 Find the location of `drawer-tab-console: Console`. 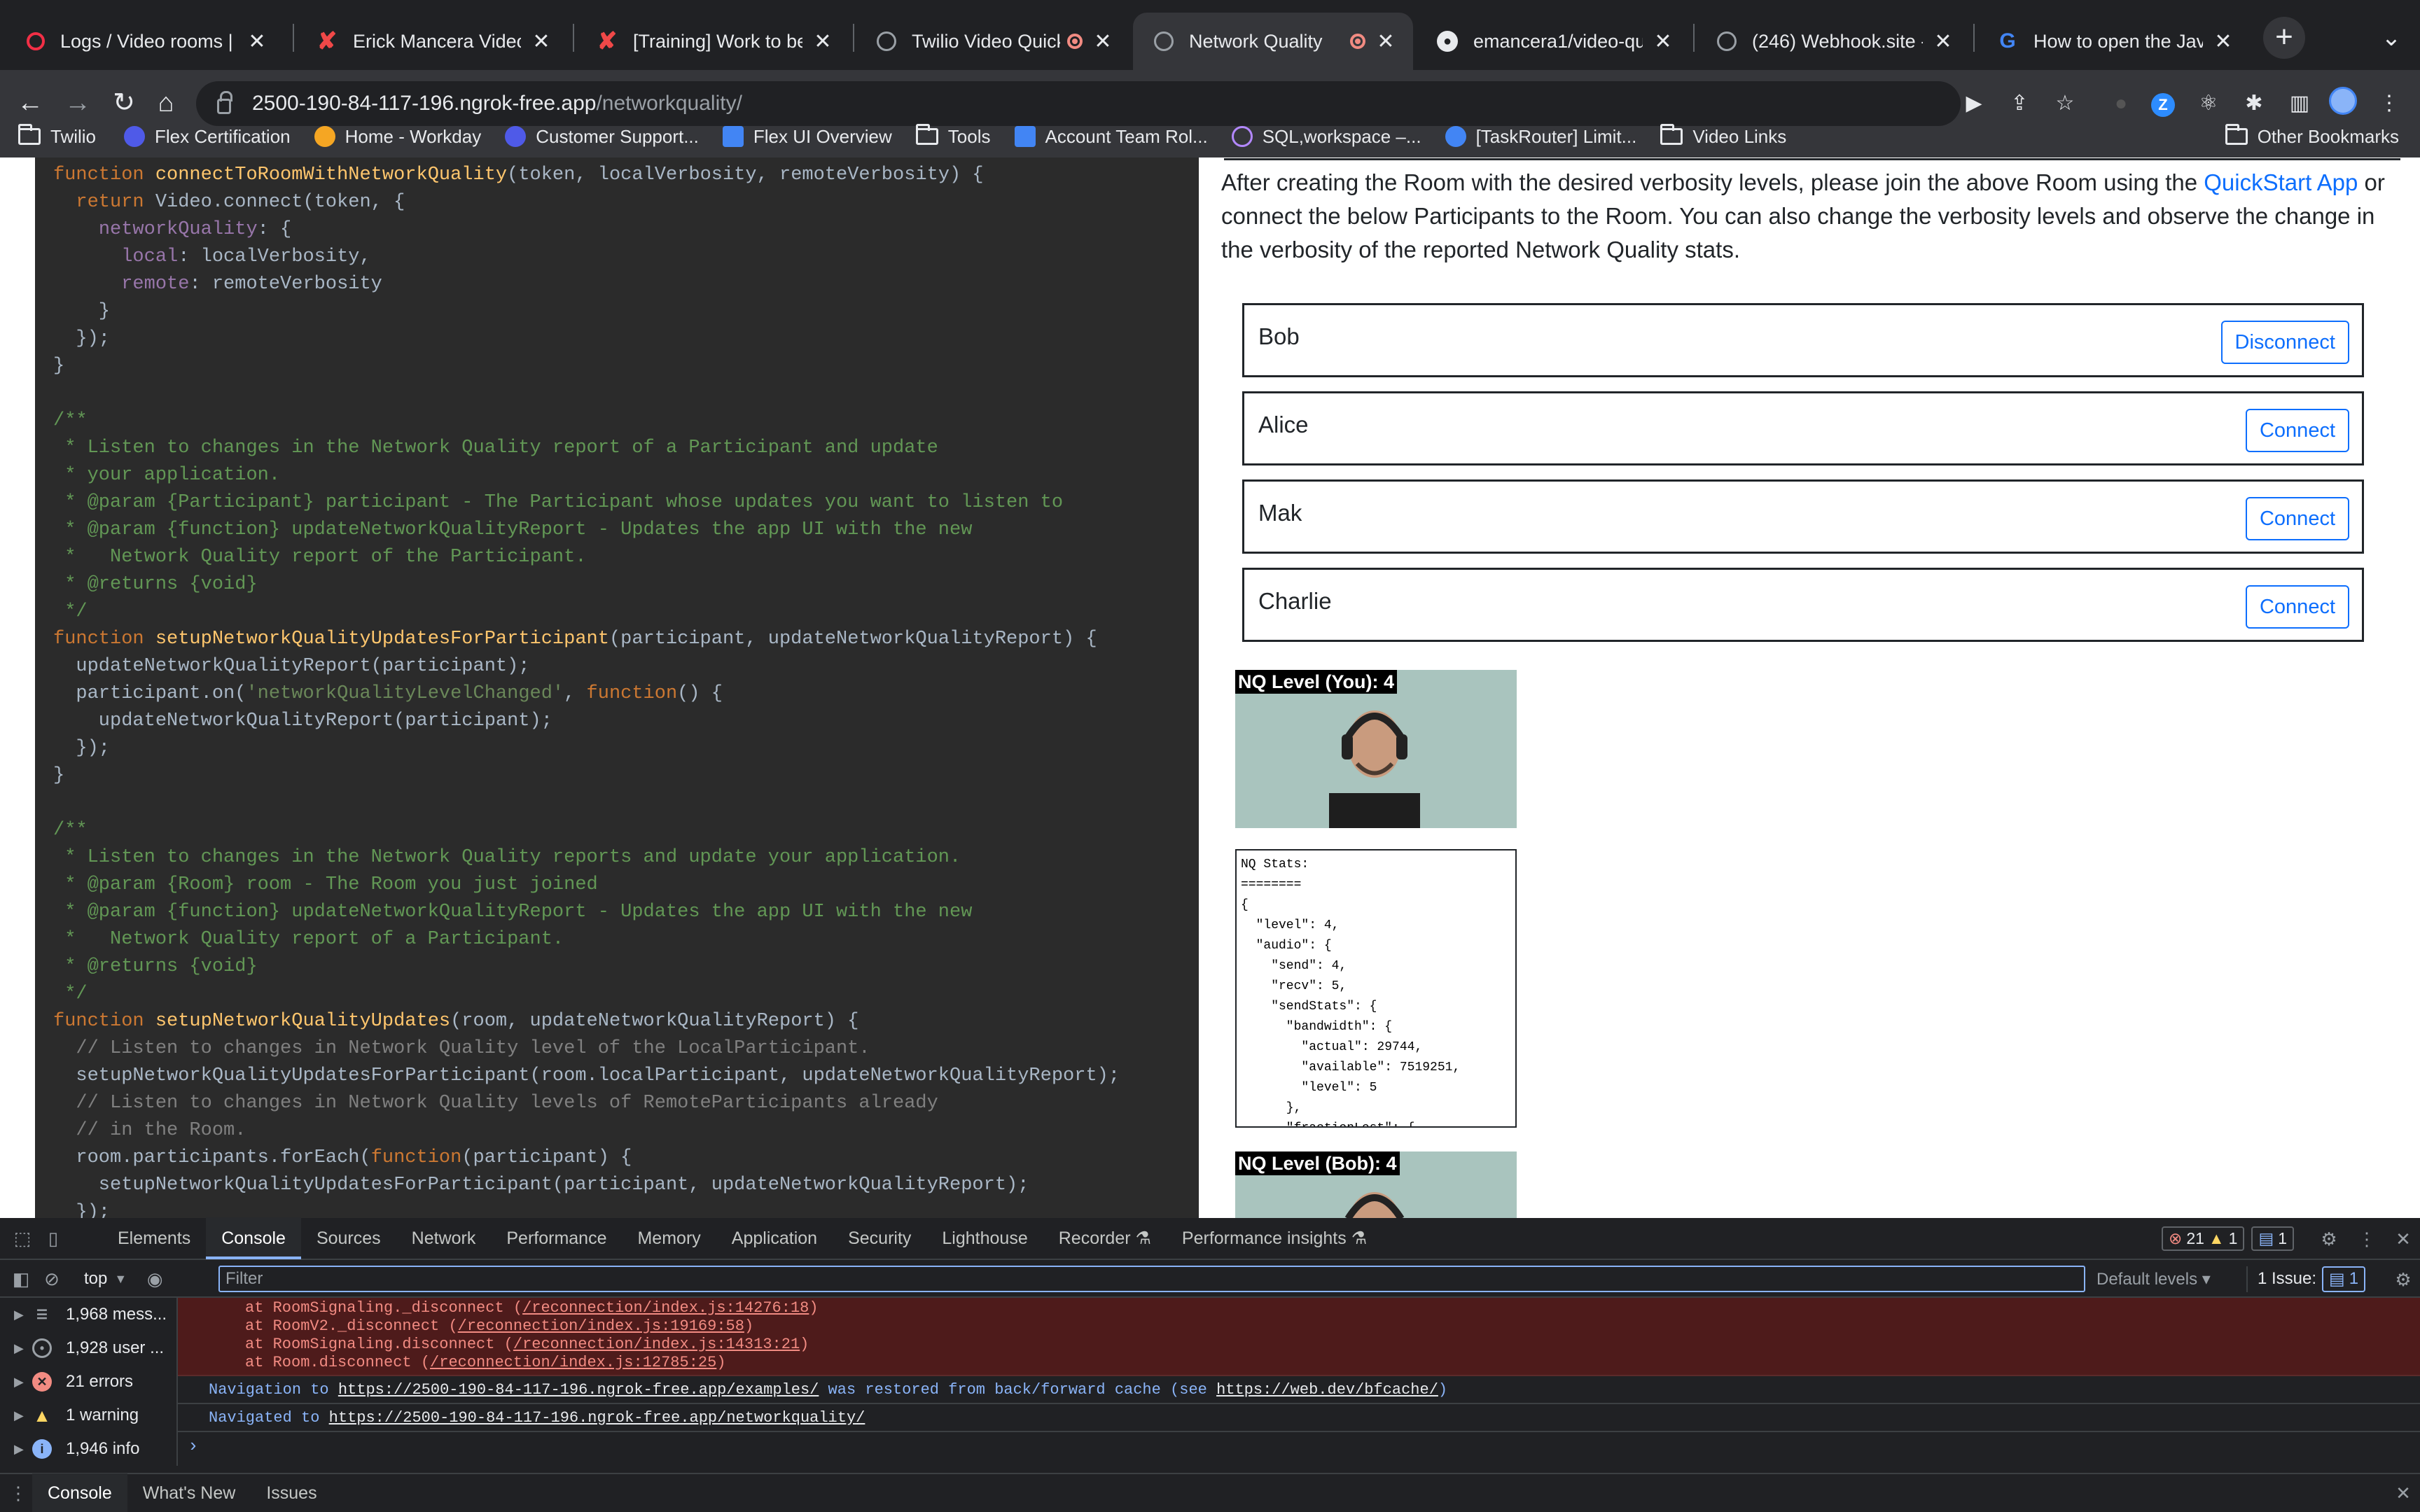

drawer-tab-console: Console is located at coordinates (79, 1493).